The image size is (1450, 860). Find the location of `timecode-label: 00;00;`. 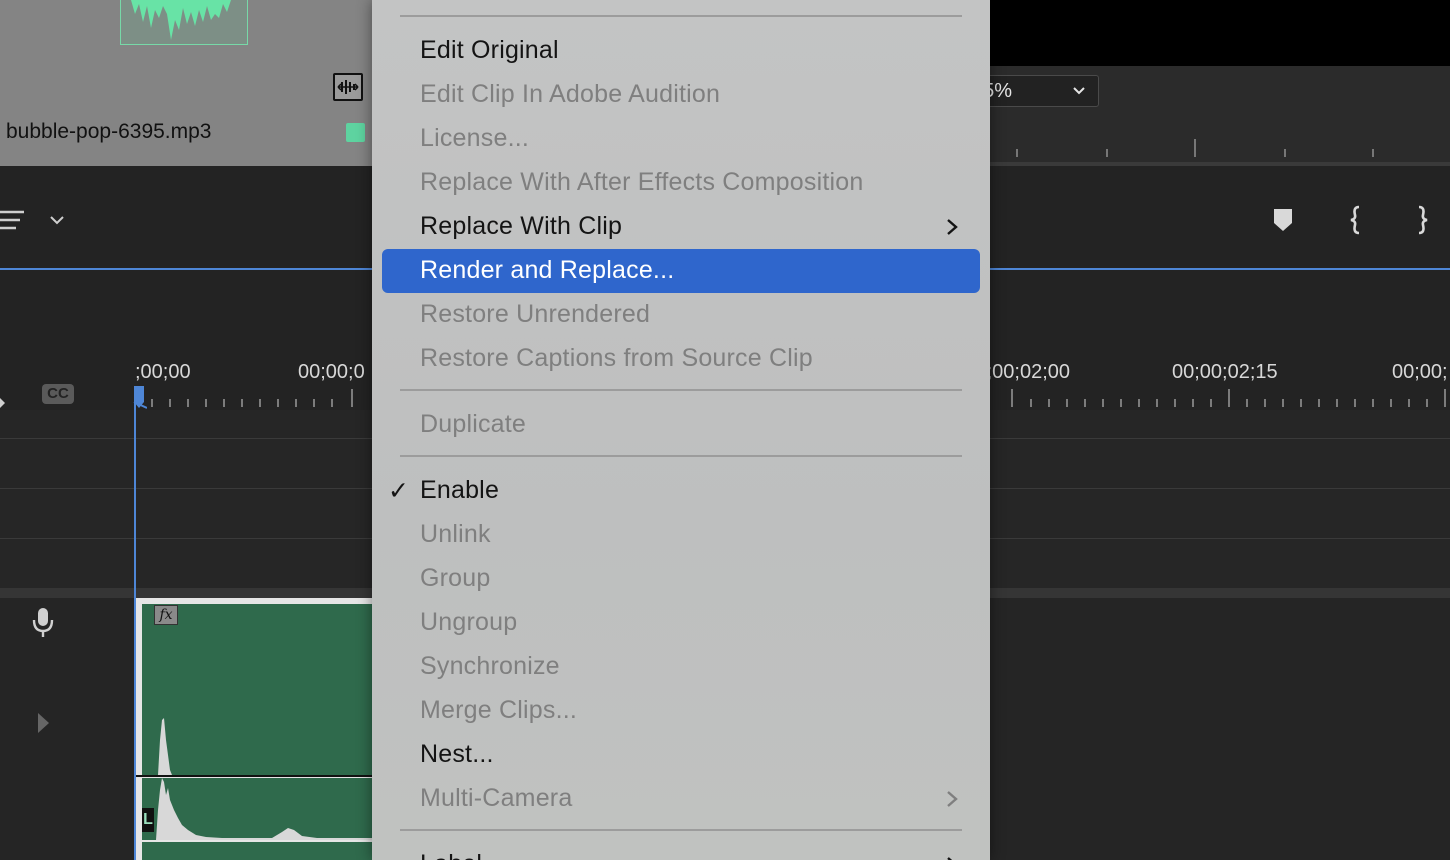

timecode-label: 00;00; is located at coordinates (1420, 372).